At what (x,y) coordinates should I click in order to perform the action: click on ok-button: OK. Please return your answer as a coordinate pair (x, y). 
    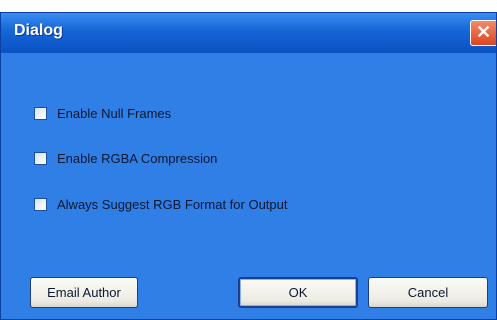
    Looking at the image, I should click on (298, 292).